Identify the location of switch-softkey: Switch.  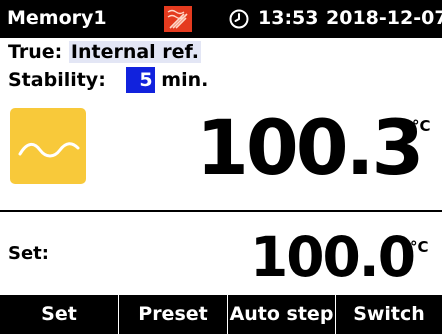
(389, 314).